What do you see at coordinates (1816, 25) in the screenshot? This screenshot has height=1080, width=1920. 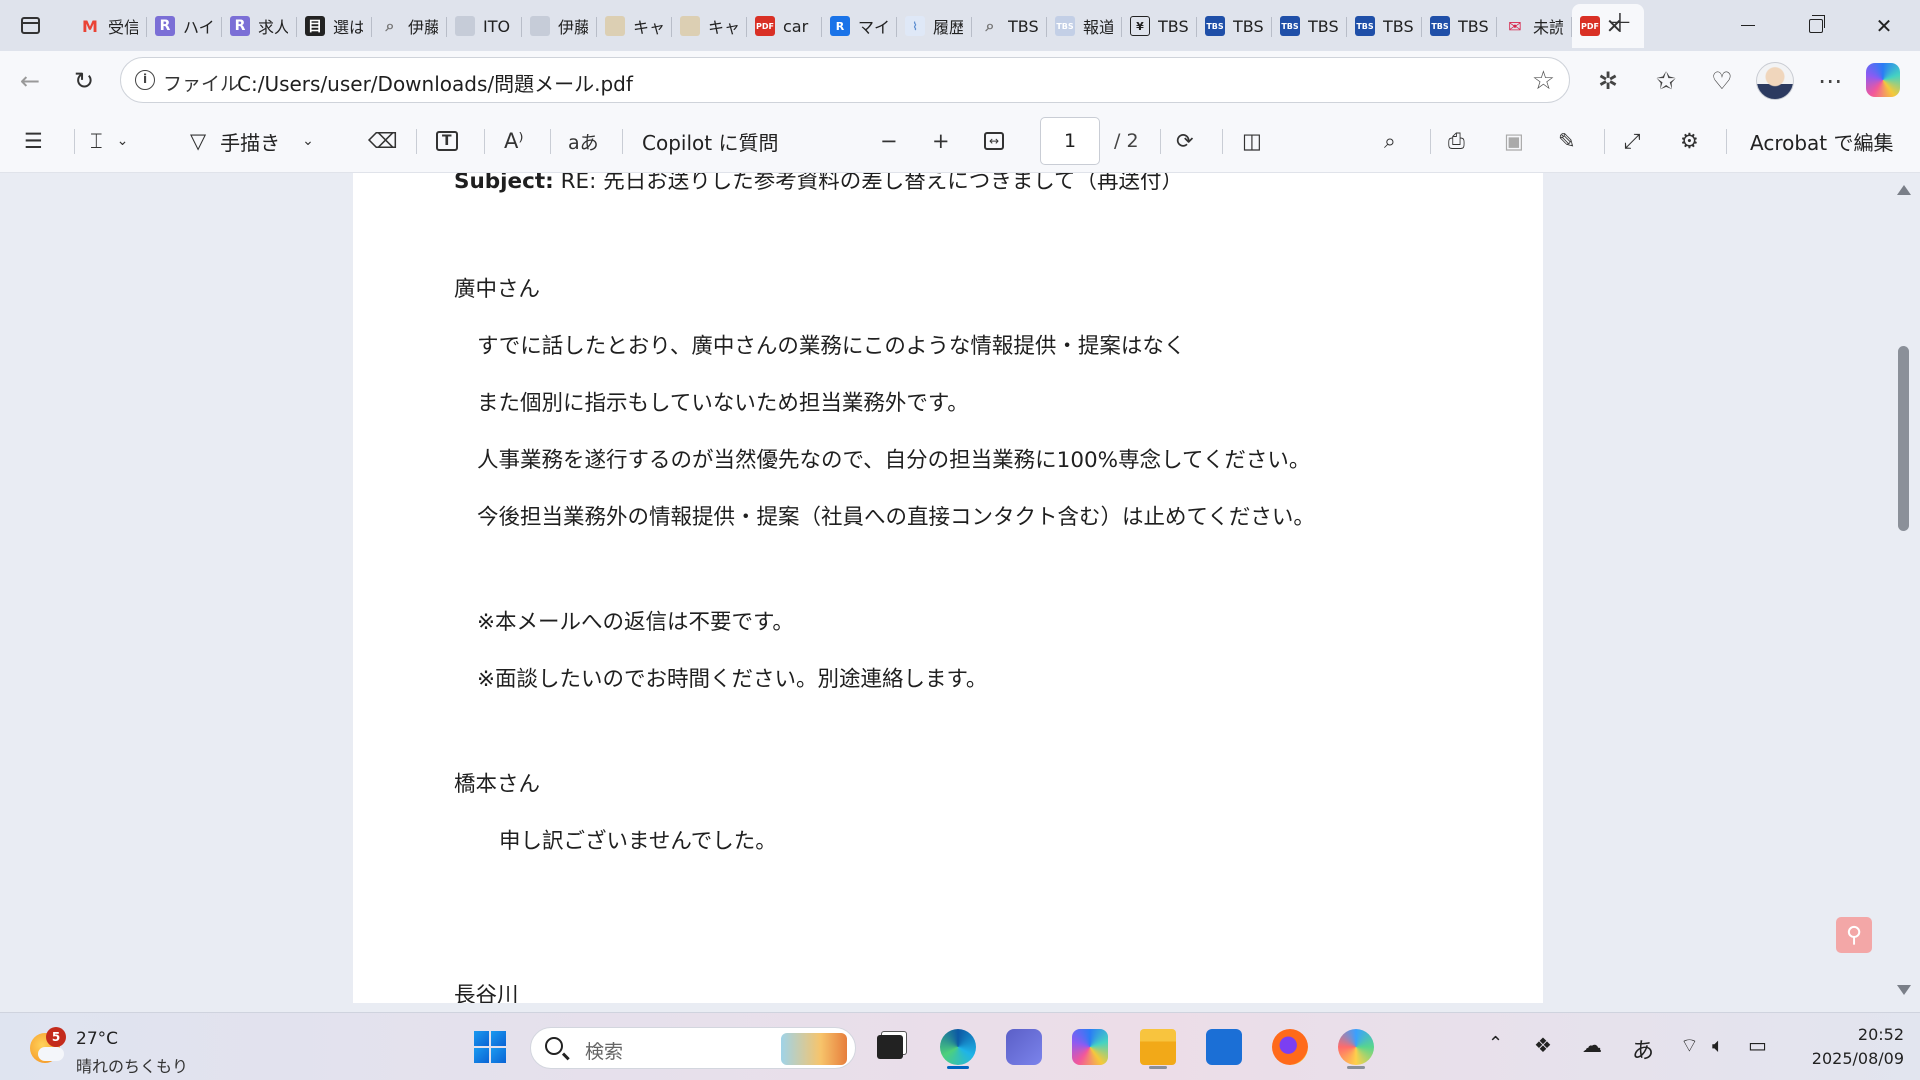 I see `restore-button` at bounding box center [1816, 25].